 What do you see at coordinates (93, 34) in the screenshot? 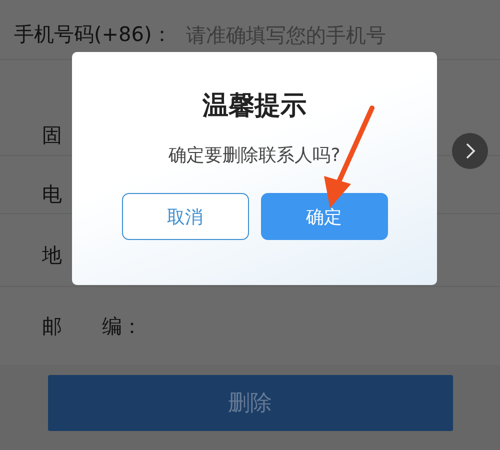
I see `field-label: 手机号码(+86)：` at bounding box center [93, 34].